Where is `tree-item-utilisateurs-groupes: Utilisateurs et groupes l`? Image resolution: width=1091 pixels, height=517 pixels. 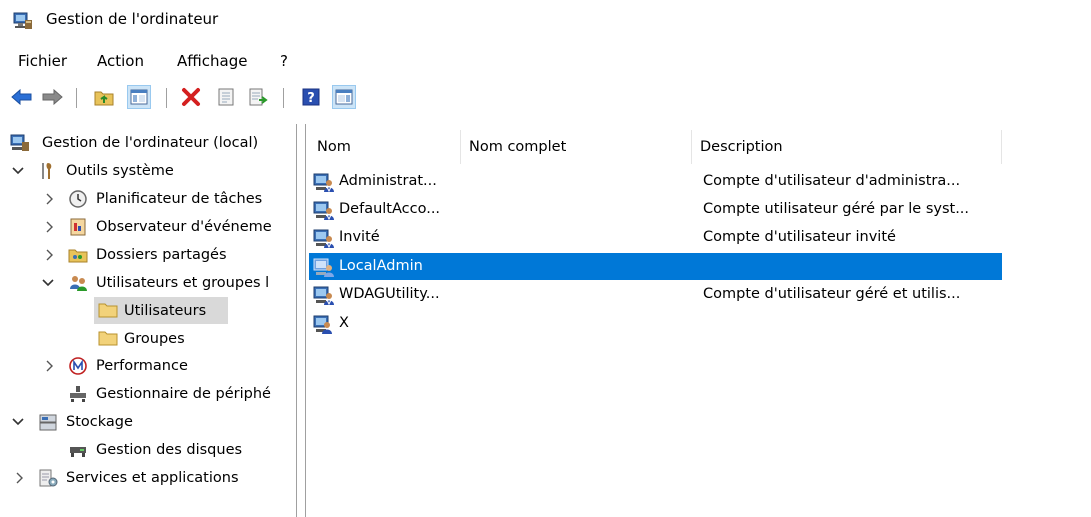 tree-item-utilisateurs-groupes: Utilisateurs et groupes l is located at coordinates (148, 283).